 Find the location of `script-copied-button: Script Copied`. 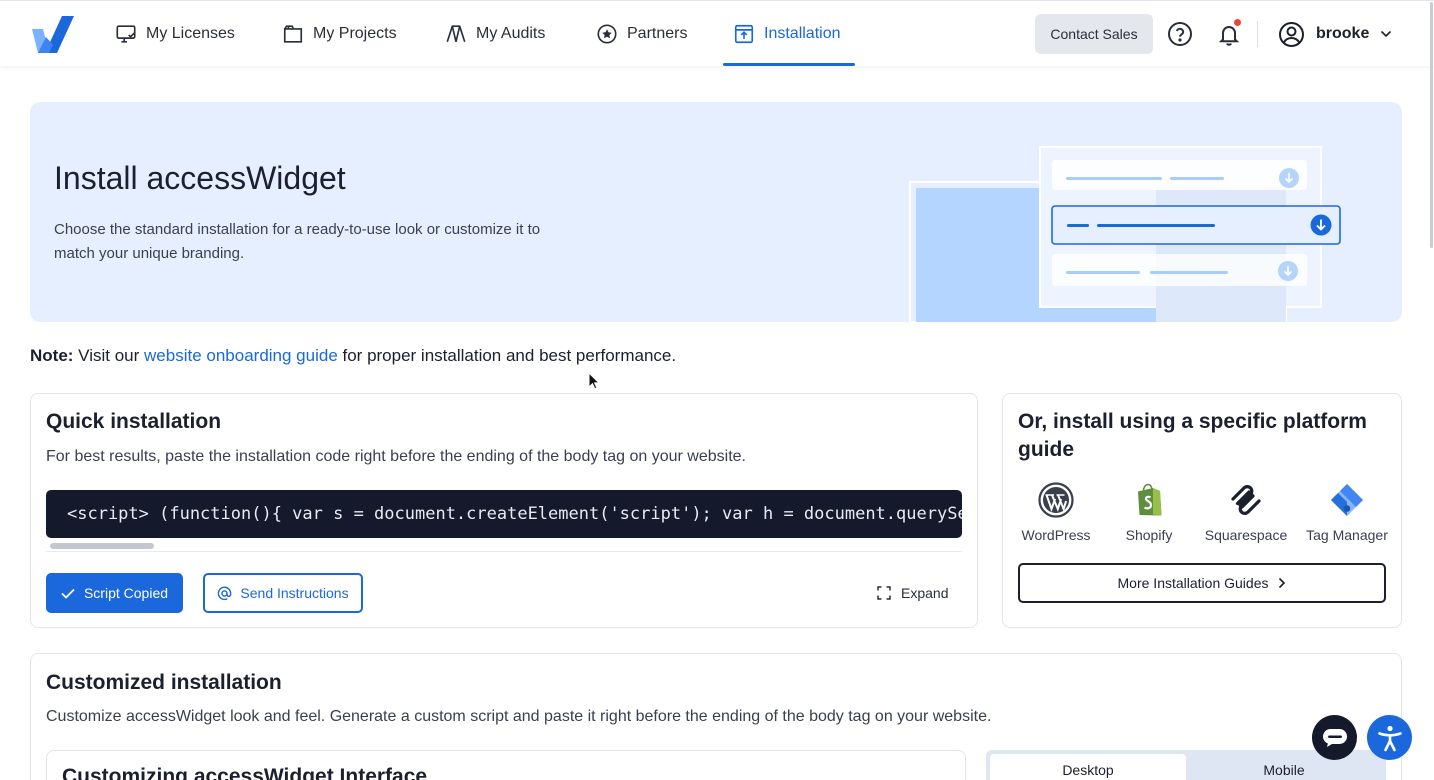

script-copied-button: Script Copied is located at coordinates (114, 593).